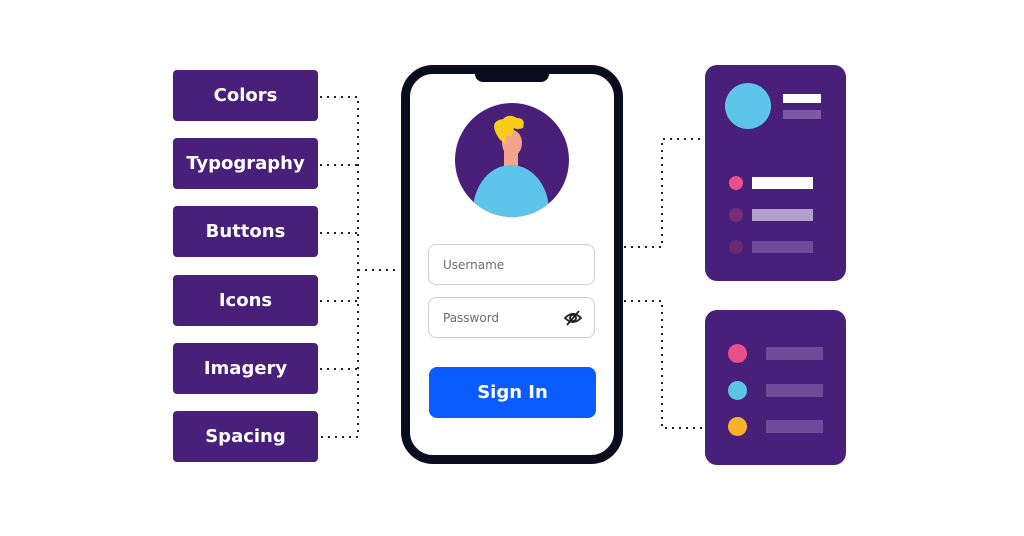  What do you see at coordinates (737, 390) in the screenshot?
I see `cyan-swatch` at bounding box center [737, 390].